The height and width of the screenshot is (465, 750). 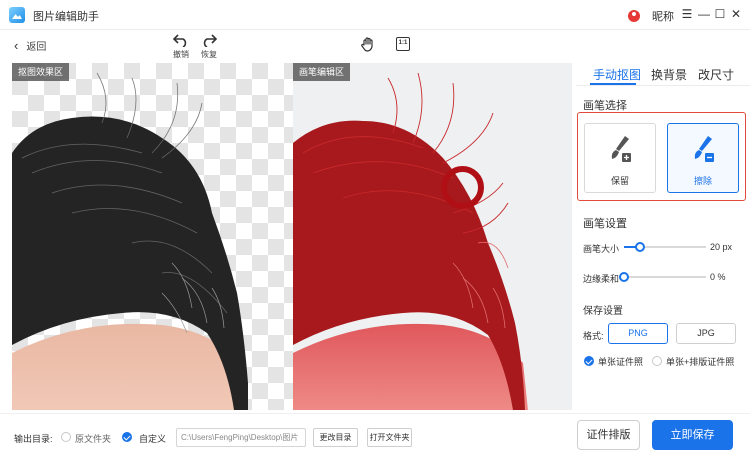 What do you see at coordinates (721, 247) in the screenshot?
I see `brush-size-value: 20 px` at bounding box center [721, 247].